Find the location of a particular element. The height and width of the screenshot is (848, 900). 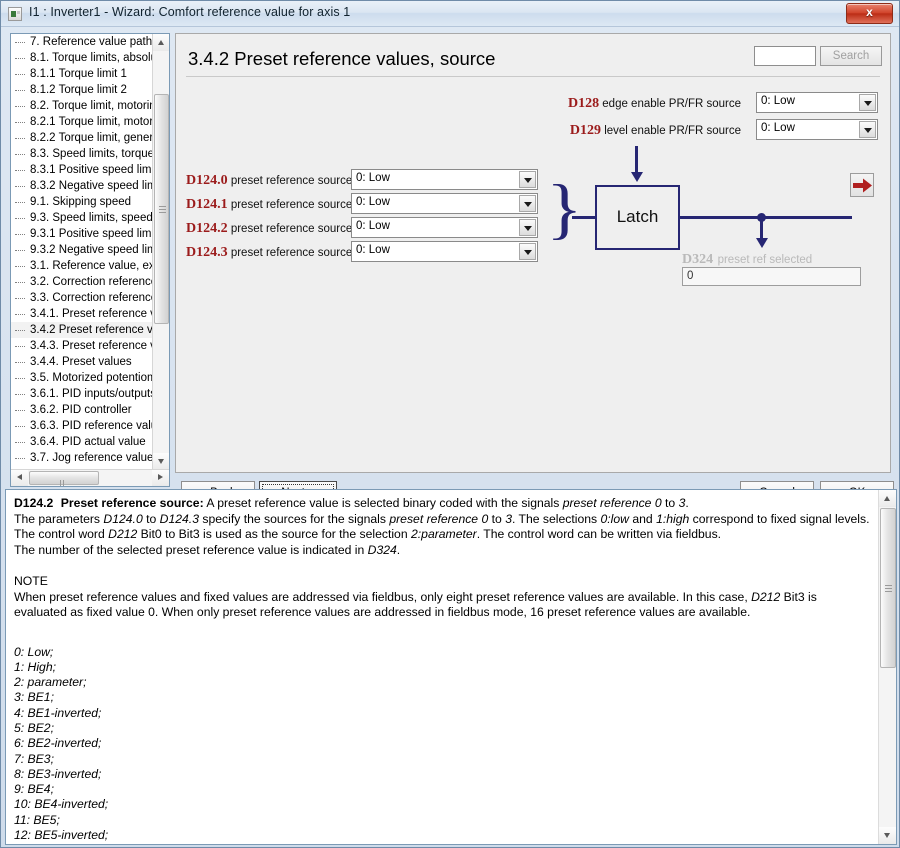

tree-horizontal-scrollbar is located at coordinates (90, 477).